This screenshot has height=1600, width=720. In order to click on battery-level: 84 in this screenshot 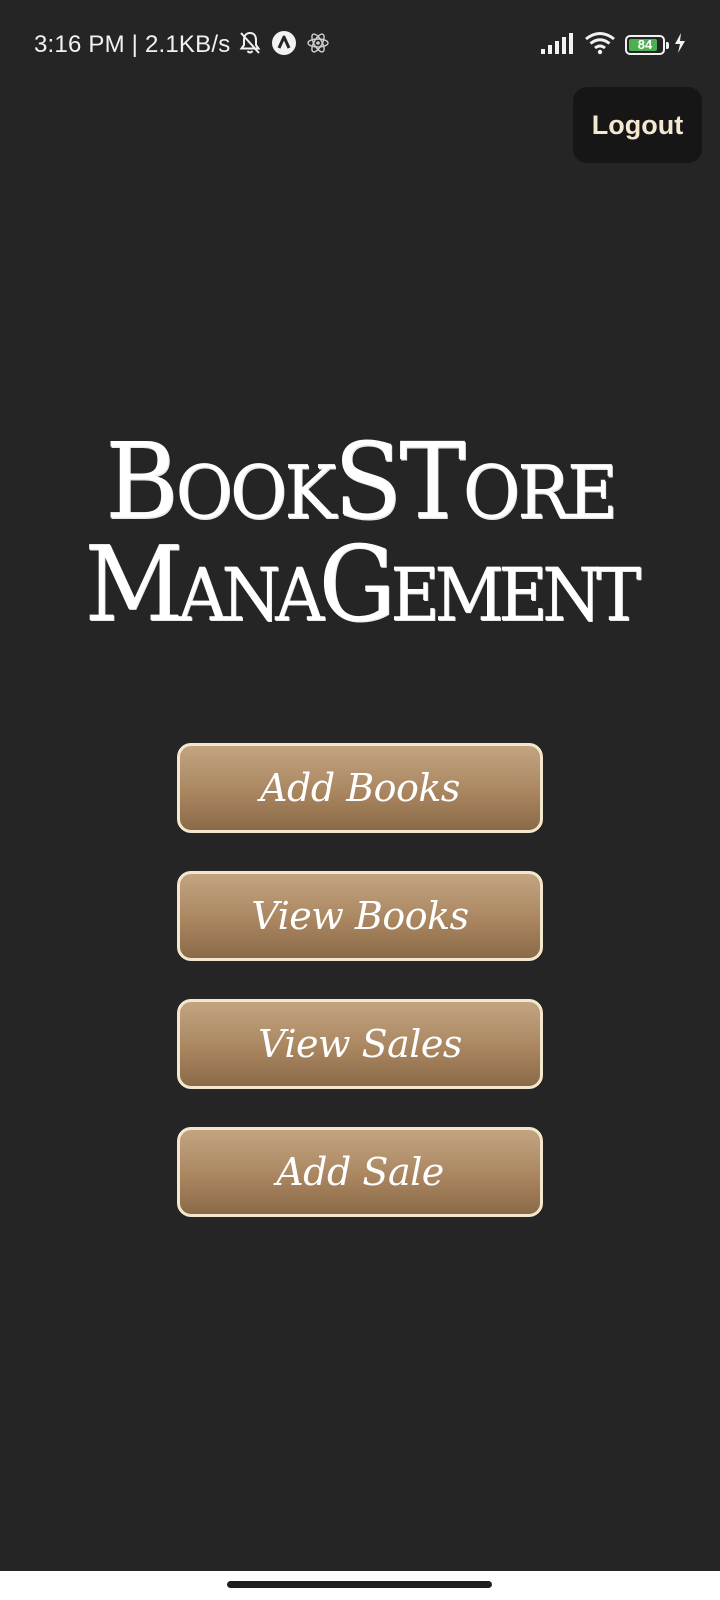, I will do `click(645, 44)`.